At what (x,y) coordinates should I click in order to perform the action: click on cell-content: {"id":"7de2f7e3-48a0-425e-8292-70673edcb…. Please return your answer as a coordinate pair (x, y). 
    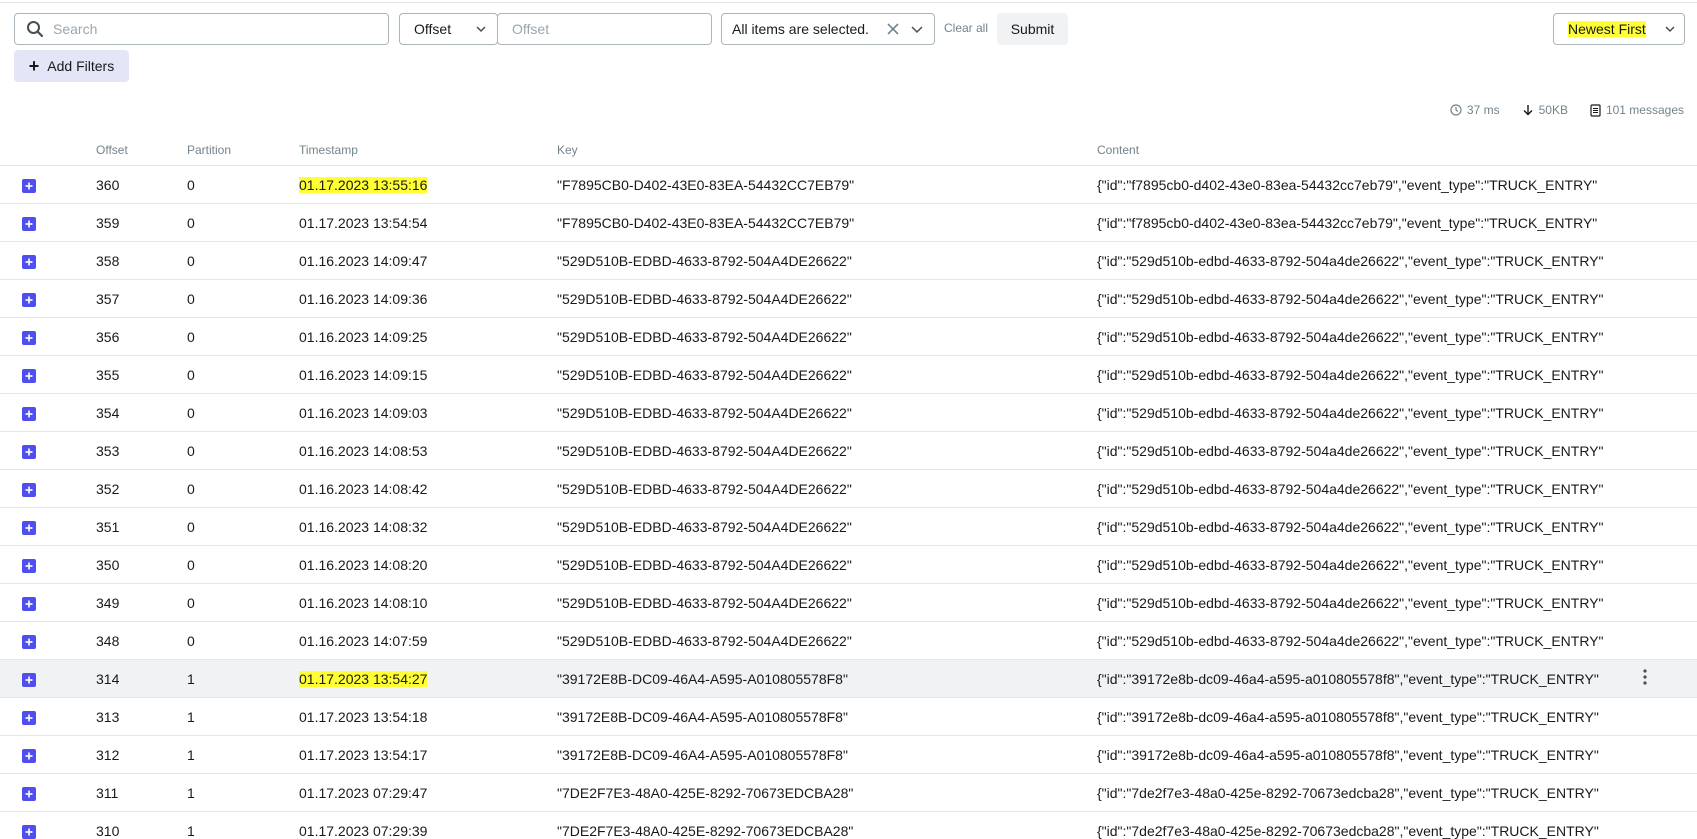
    Looking at the image, I should click on (1357, 825).